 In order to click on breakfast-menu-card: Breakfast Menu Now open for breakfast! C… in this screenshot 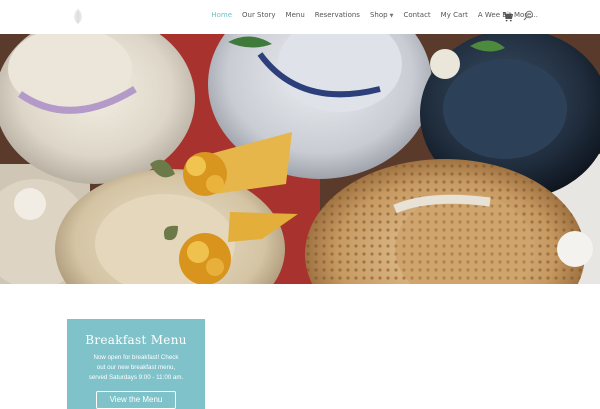, I will do `click(136, 364)`.